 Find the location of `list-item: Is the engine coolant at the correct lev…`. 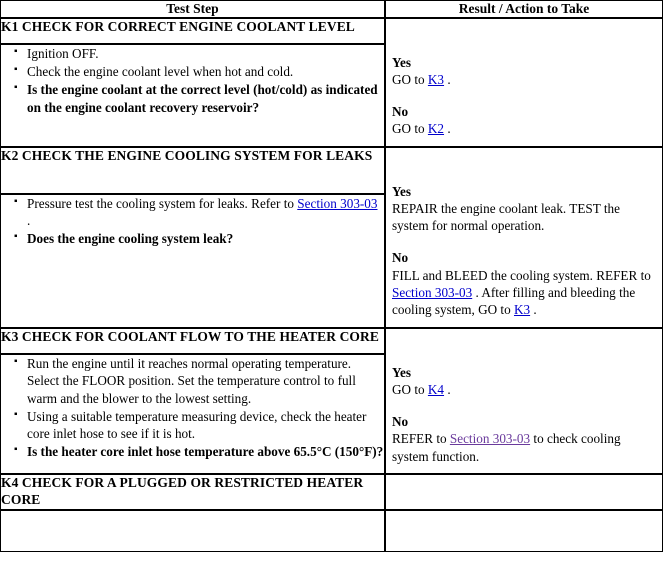

list-item: Is the engine coolant at the correct lev… is located at coordinates (199, 98).